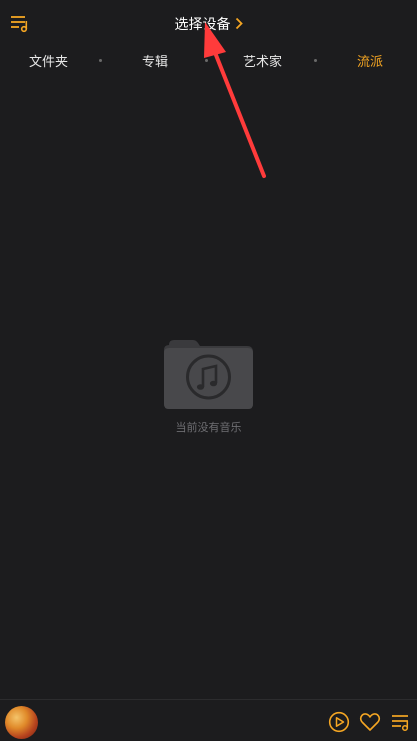 This screenshot has height=741, width=417. I want to click on heart-icon, so click(370, 722).